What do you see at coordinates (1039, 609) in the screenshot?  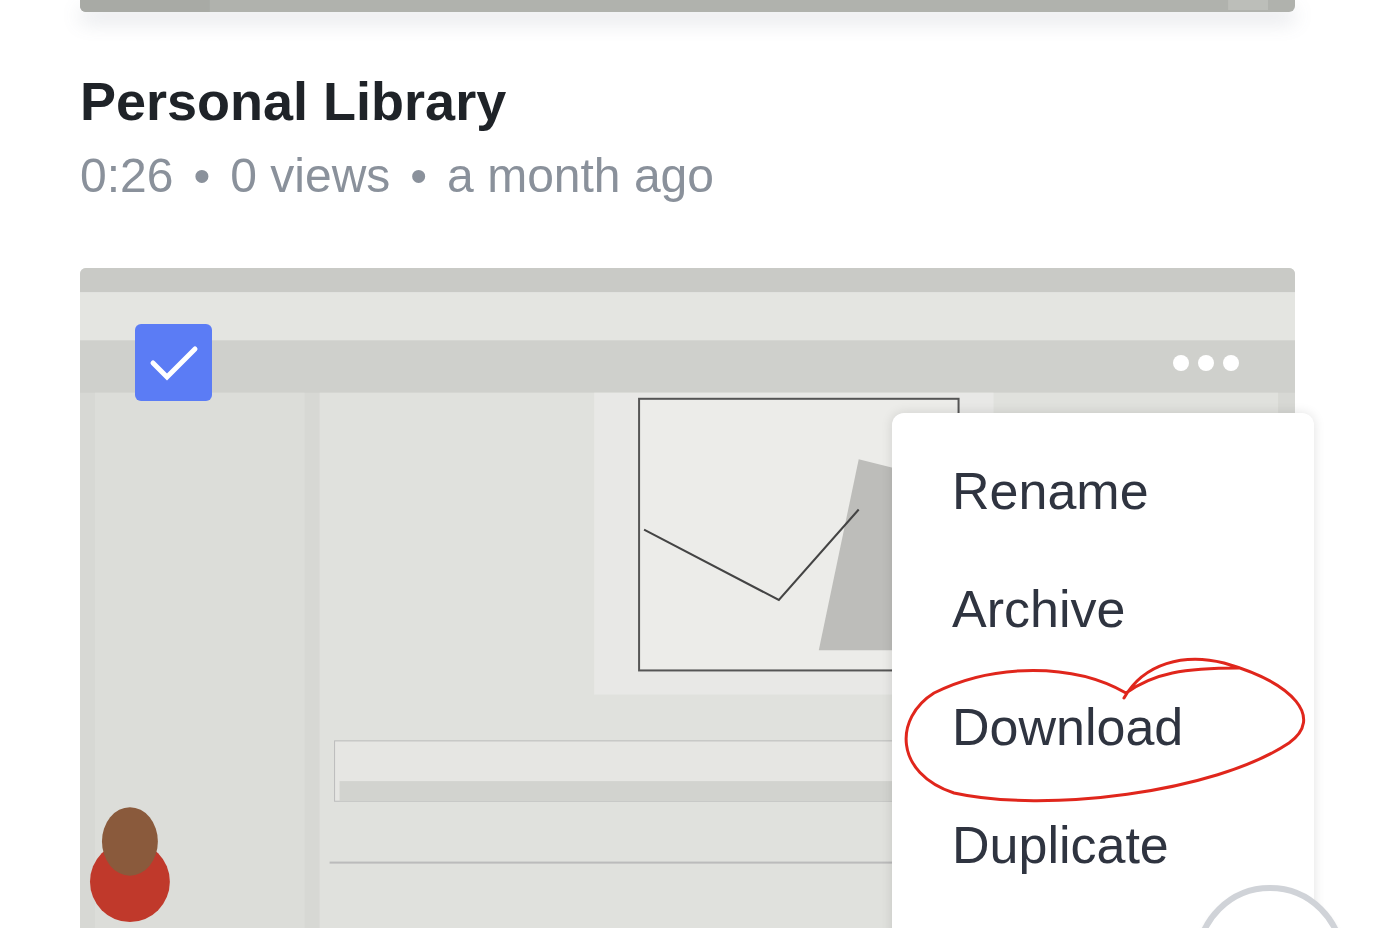 I see `menu-item: Archive` at bounding box center [1039, 609].